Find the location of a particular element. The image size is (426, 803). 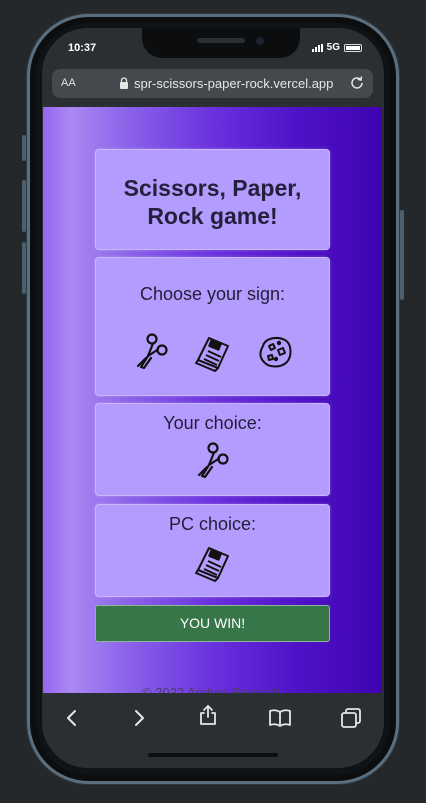

status-bar: 10:37 5G is located at coordinates (213, 48).